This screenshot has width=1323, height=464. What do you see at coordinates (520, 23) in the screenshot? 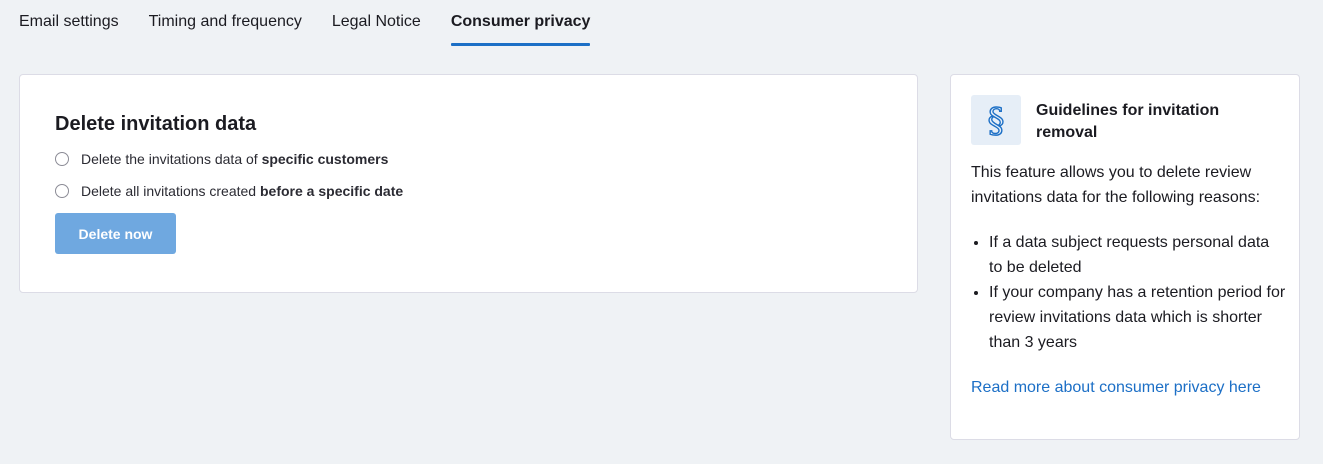
I see `tab-consumer-privacy: Consumer privacy` at bounding box center [520, 23].